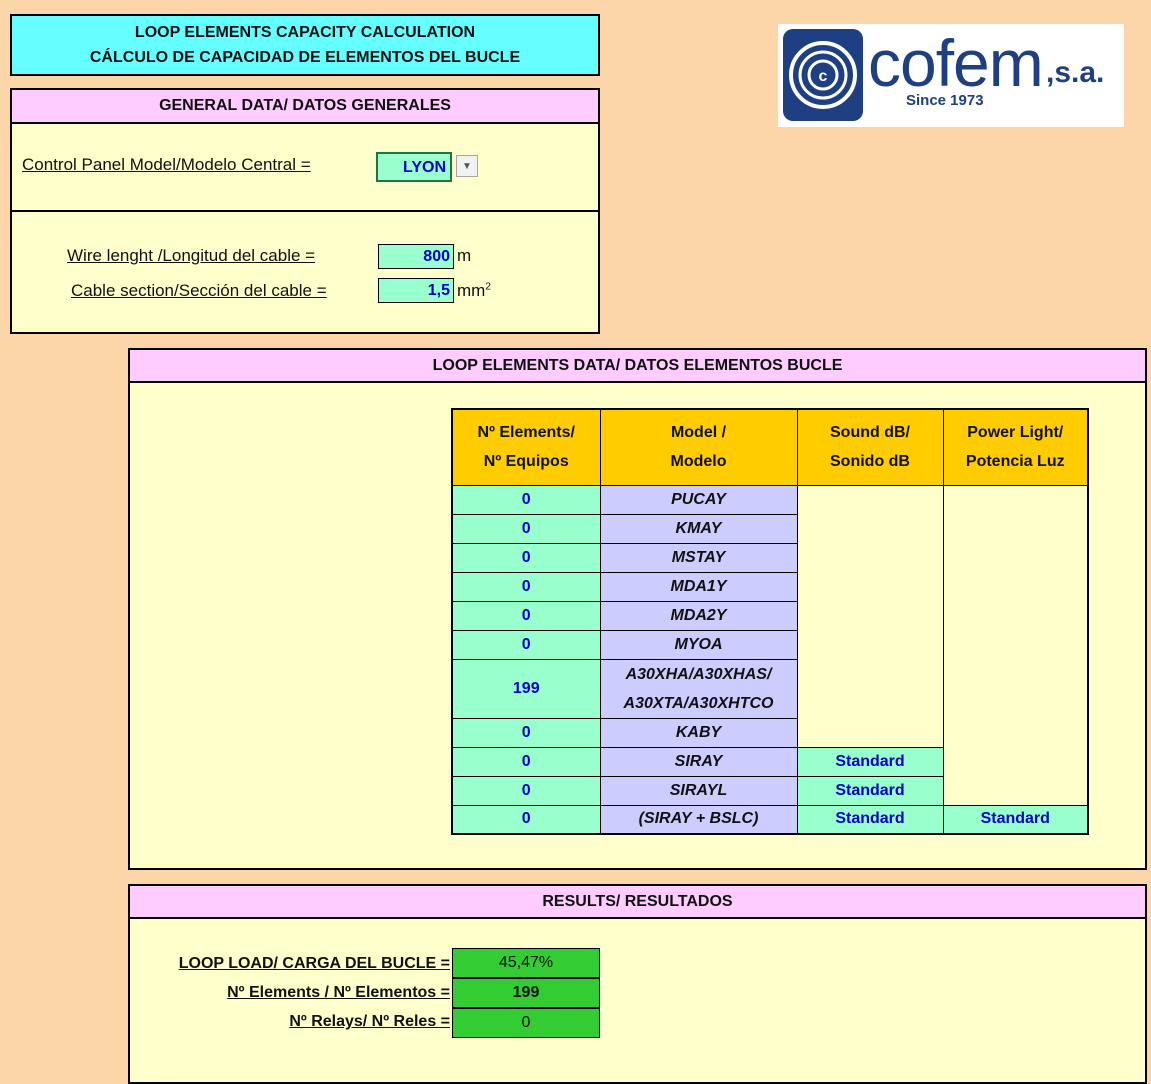  I want to click on chevron-down-icon: ▼, so click(467, 166).